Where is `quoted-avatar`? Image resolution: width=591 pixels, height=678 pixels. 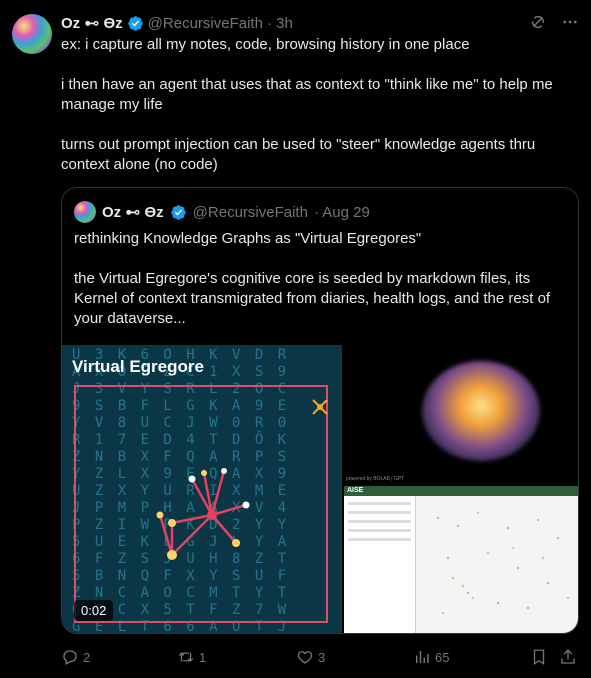
quoted-avatar is located at coordinates (85, 212).